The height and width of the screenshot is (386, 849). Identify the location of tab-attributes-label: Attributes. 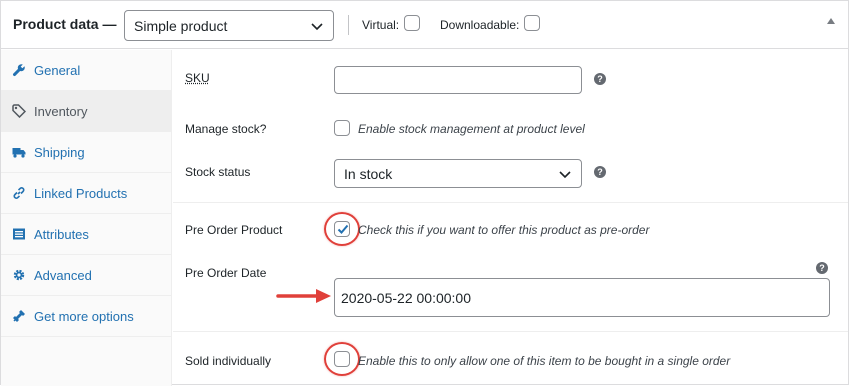
(61, 234).